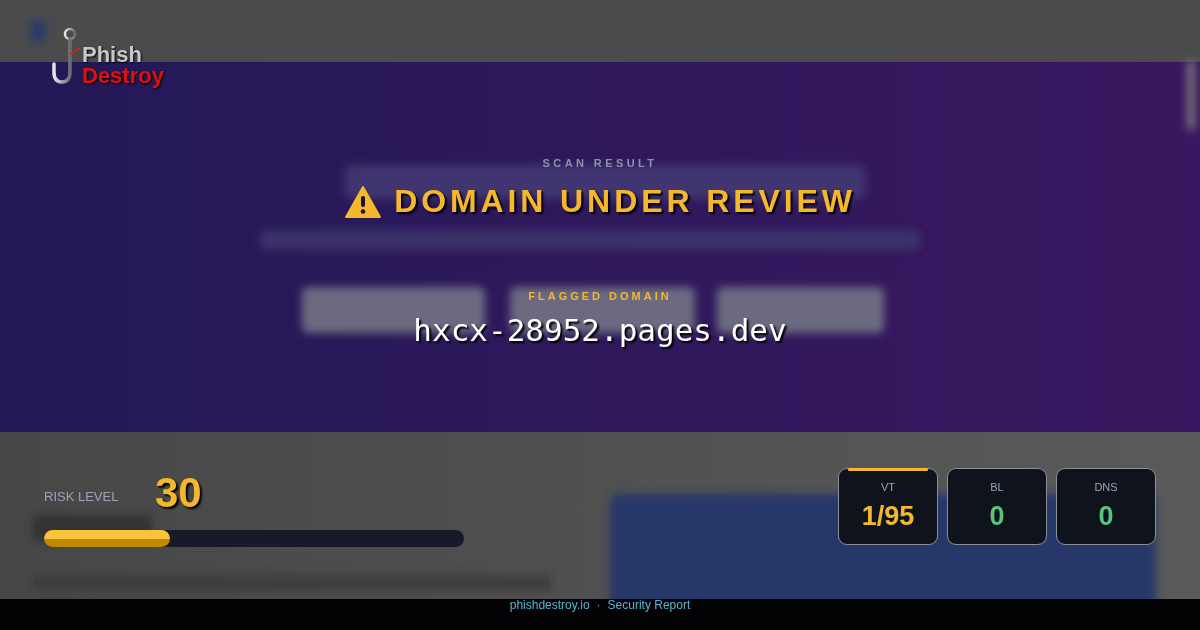  Describe the element at coordinates (888, 516) in the screenshot. I see `stat-value: 1/95` at that location.